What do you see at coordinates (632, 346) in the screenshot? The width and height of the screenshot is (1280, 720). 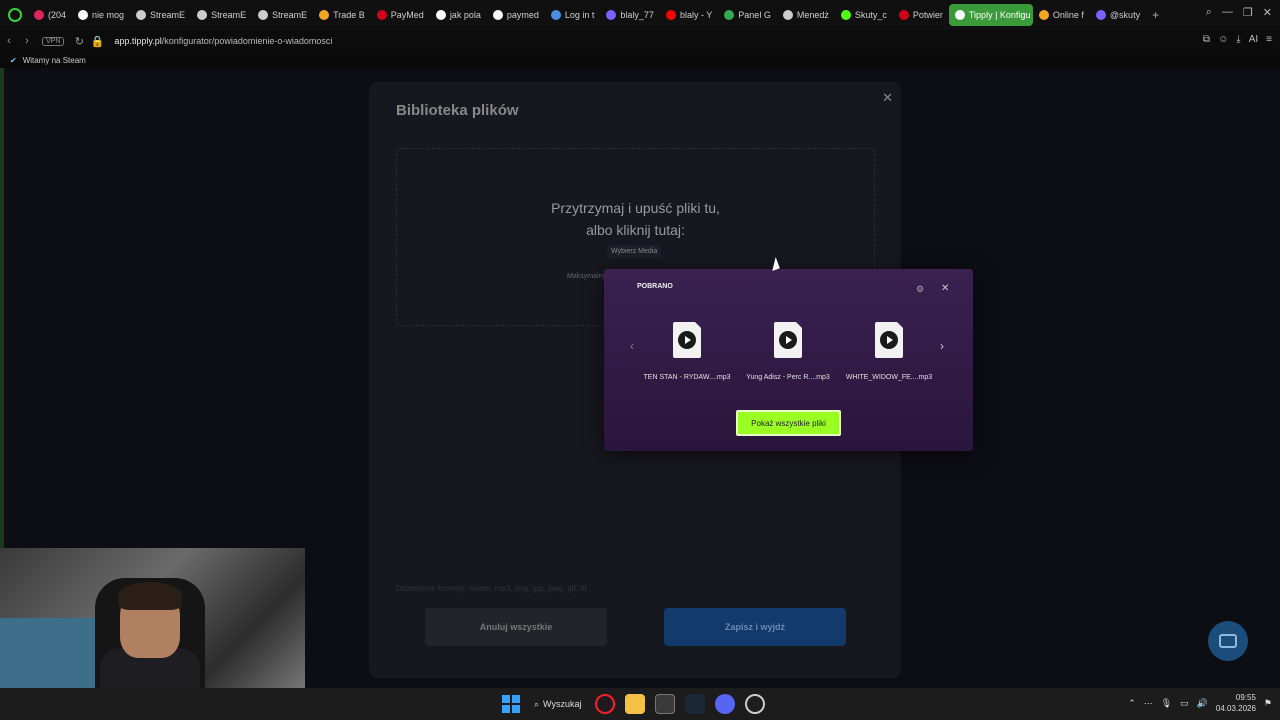 I see `prev-arrow-icon: ‹` at bounding box center [632, 346].